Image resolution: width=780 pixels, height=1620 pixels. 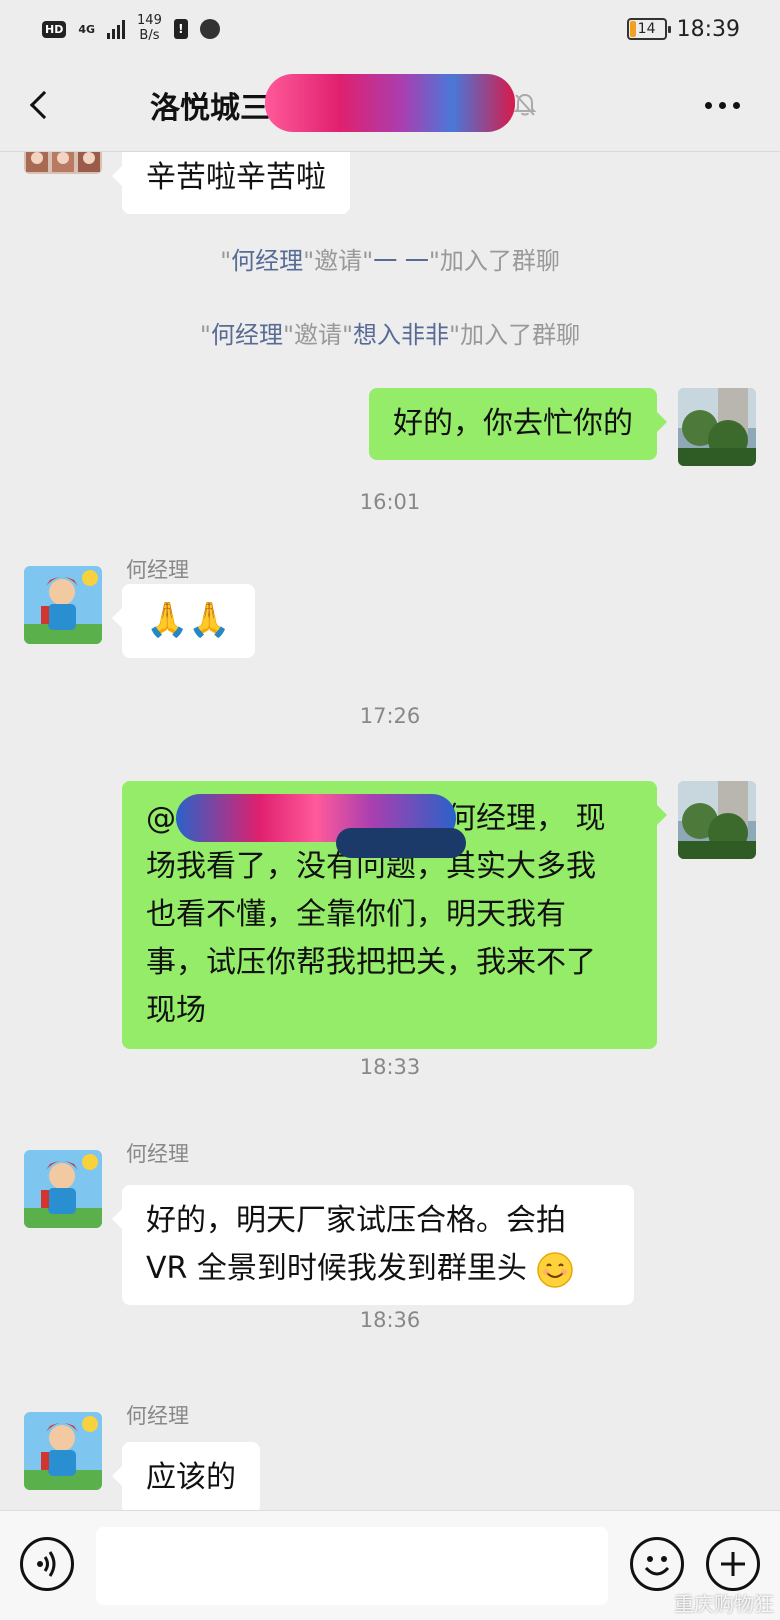 What do you see at coordinates (209, 29) in the screenshot?
I see `audio-icon` at bounding box center [209, 29].